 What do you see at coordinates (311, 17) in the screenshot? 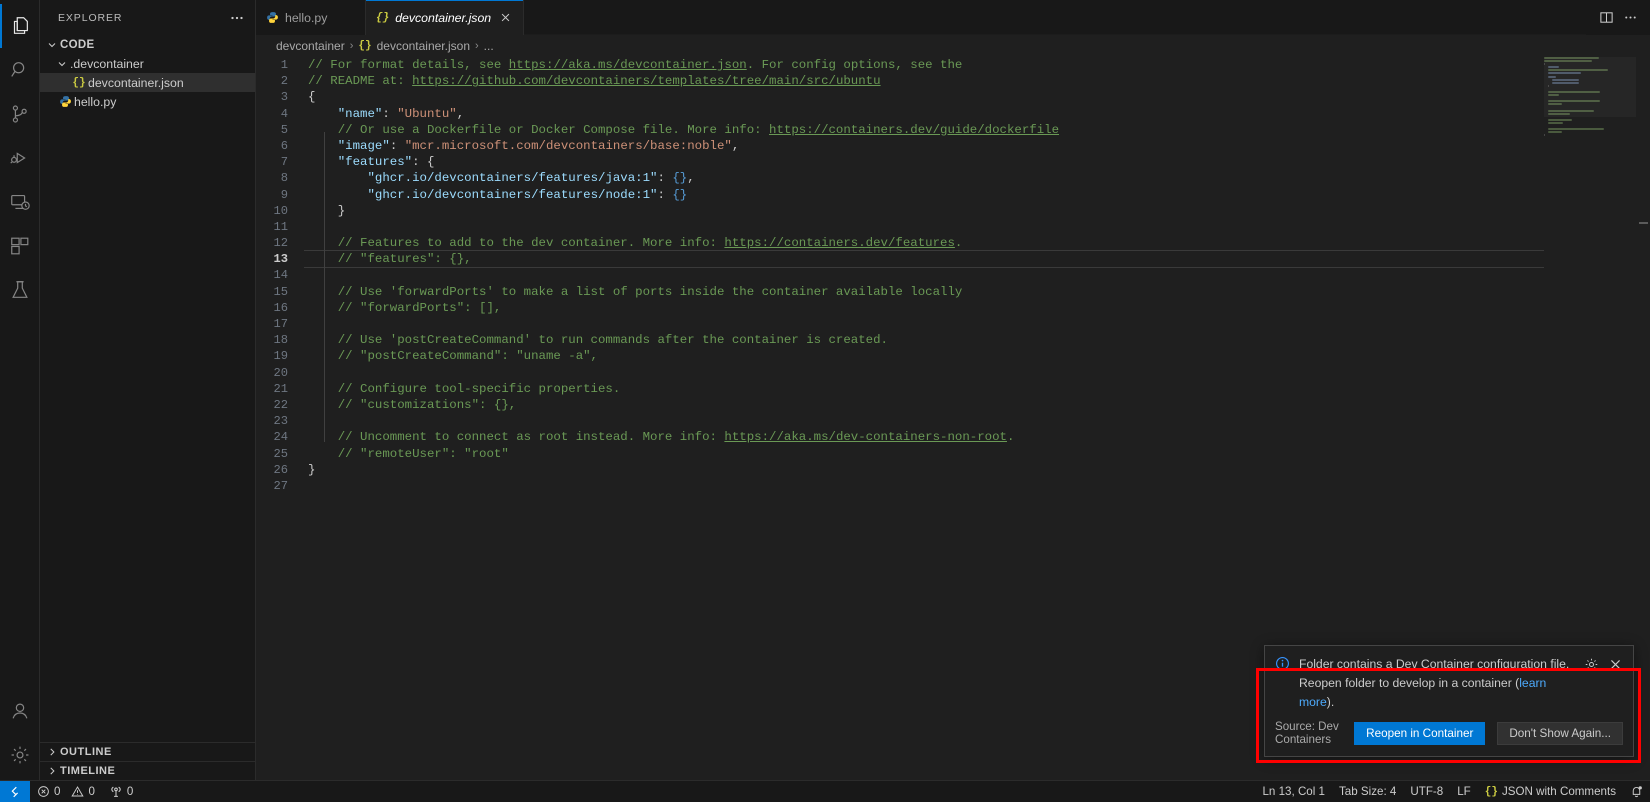
I see `tab-hello-py: hello.py` at bounding box center [311, 17].